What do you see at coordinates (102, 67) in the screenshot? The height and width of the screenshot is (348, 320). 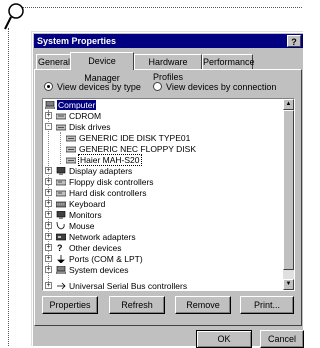 I see `tab-device-manager: Device Manager` at bounding box center [102, 67].